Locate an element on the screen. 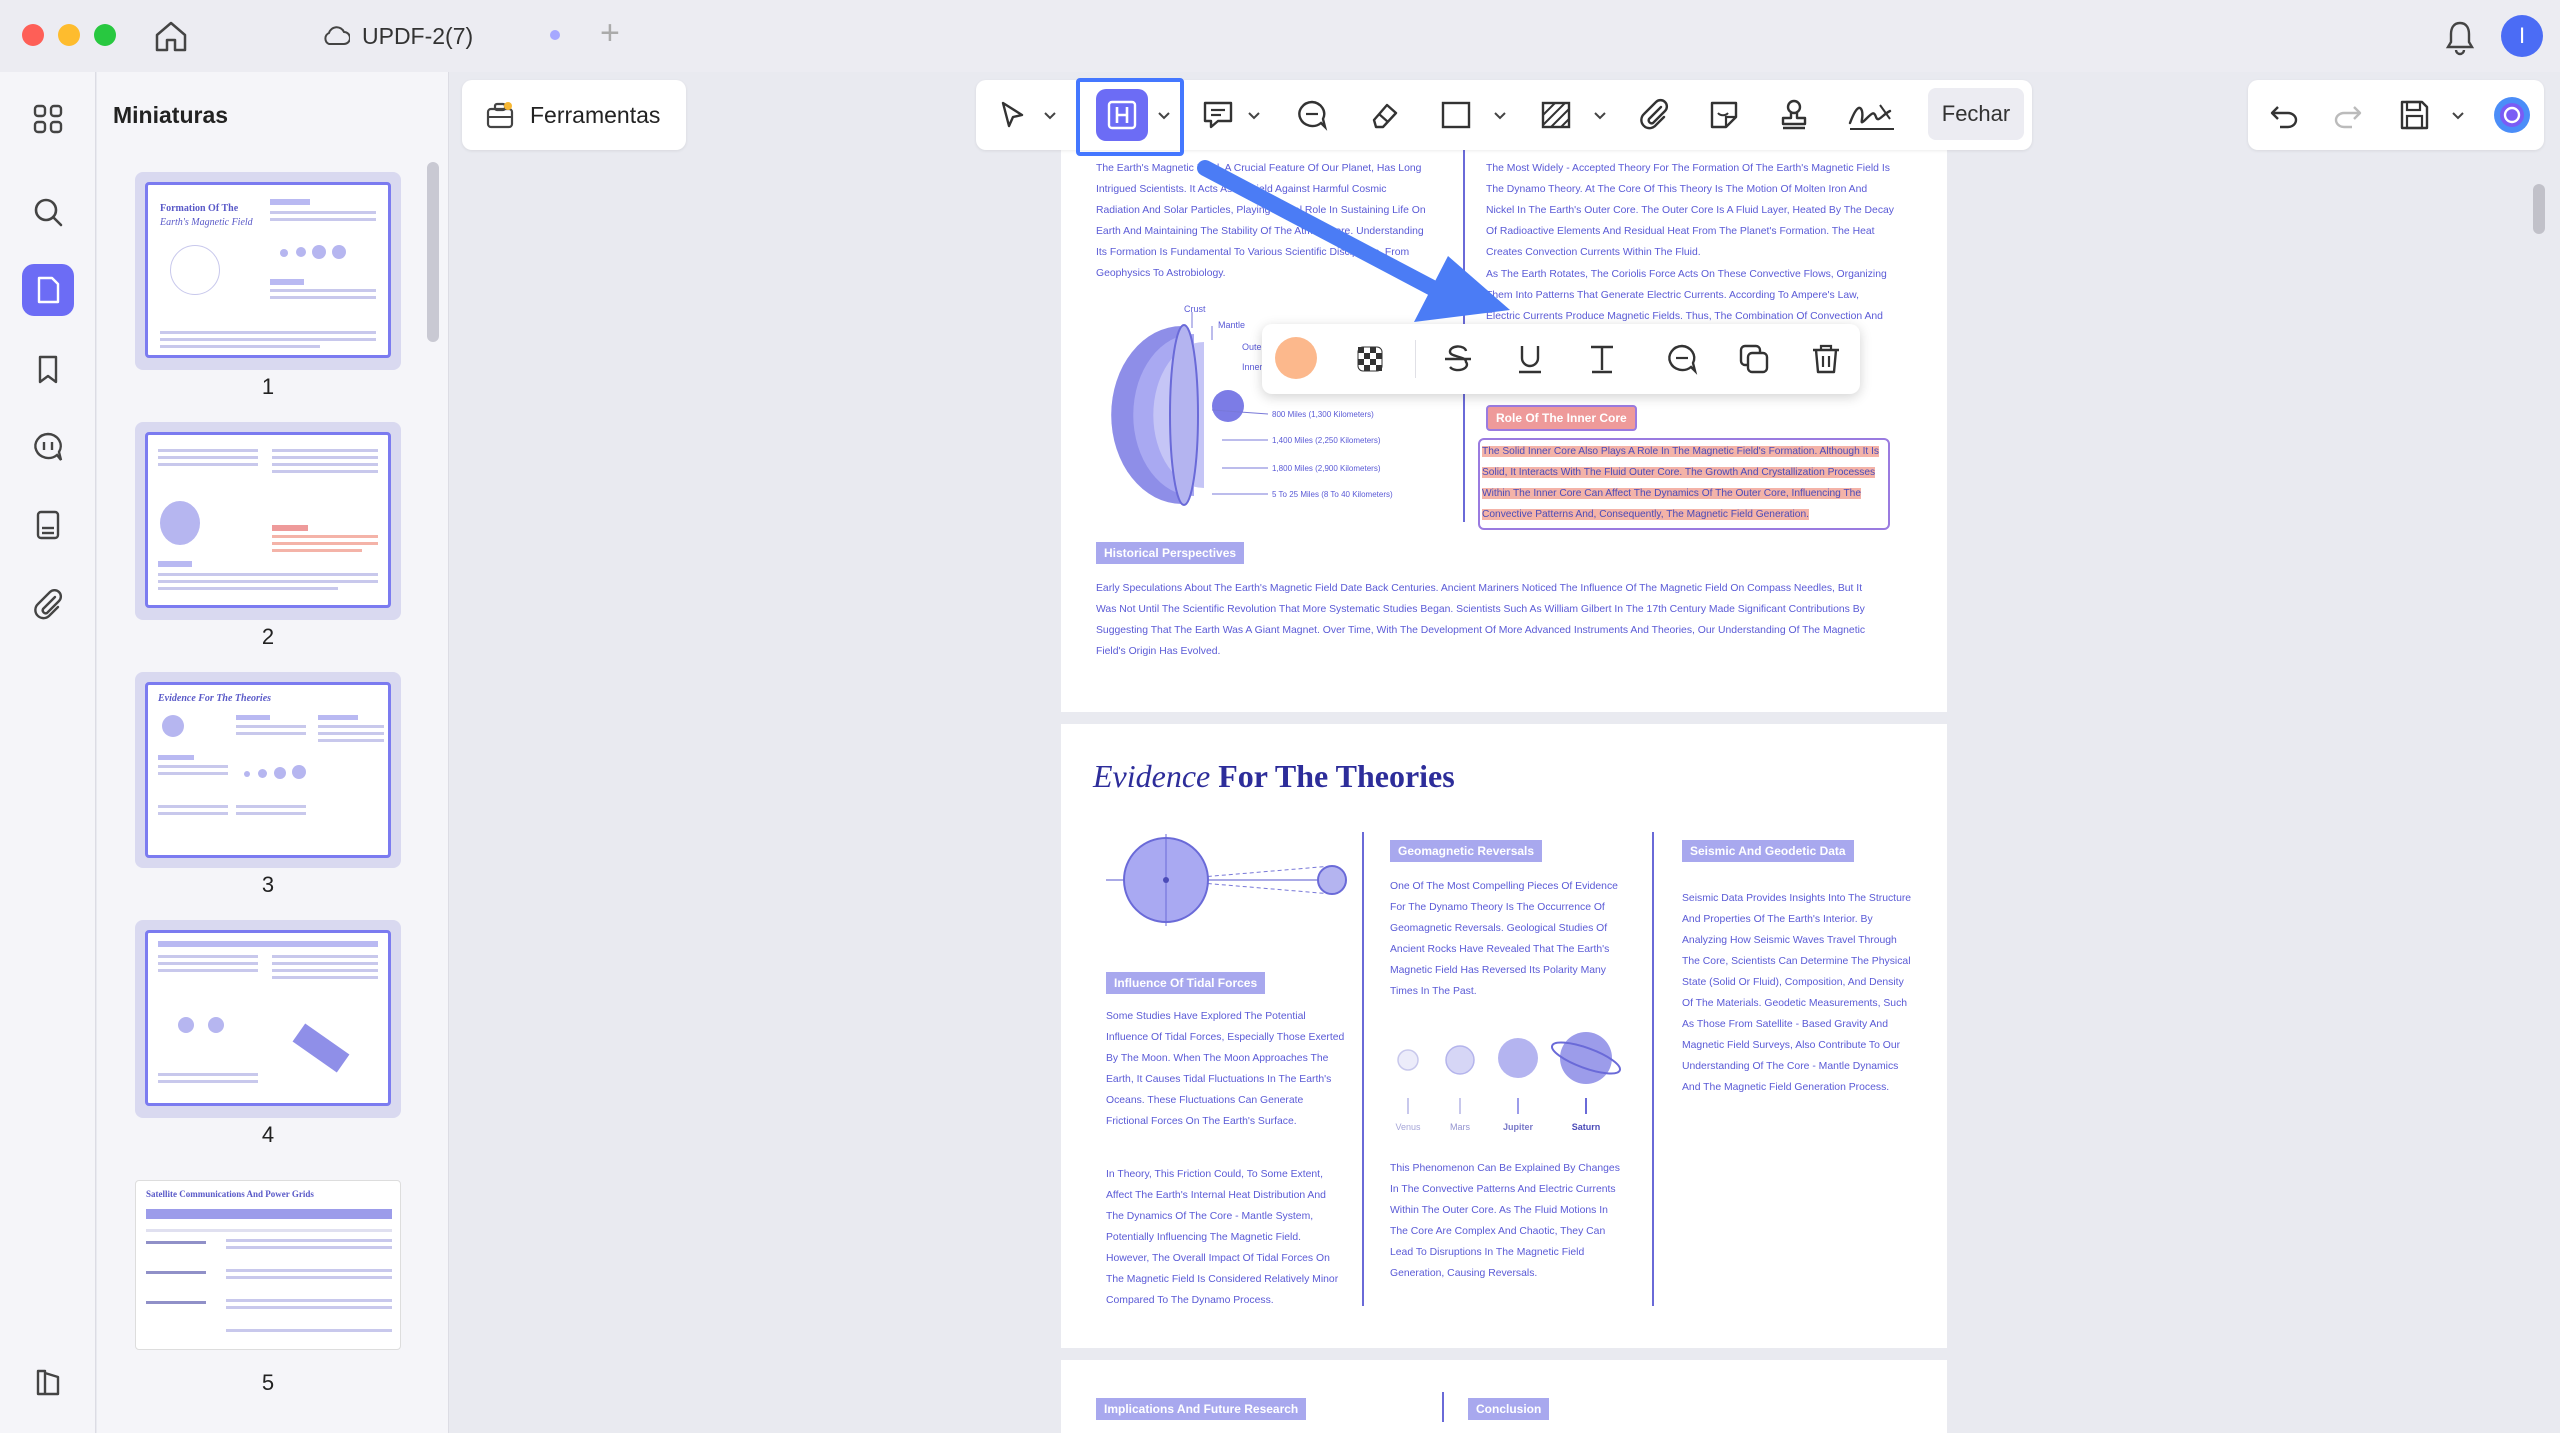  text-comment-icon is located at coordinates (1218, 115).